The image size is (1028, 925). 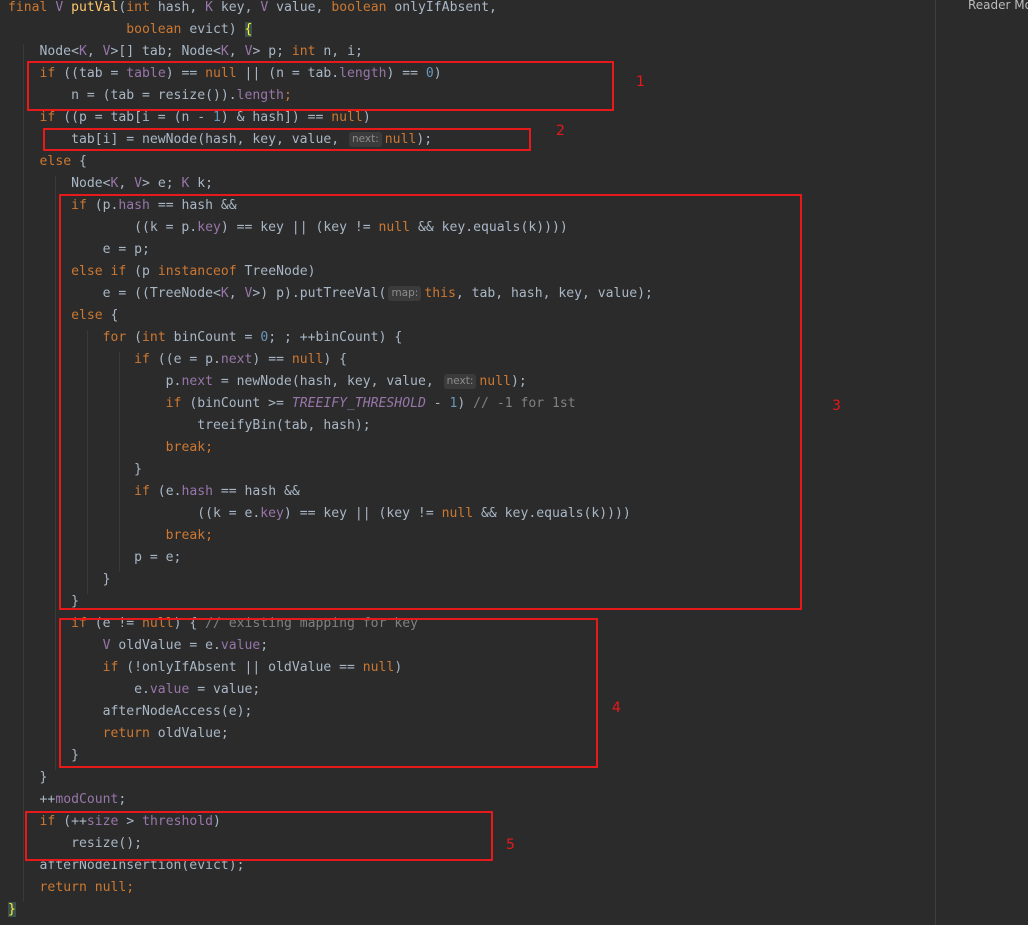 I want to click on code-line: treeifyBin(tab, hash);, so click(x=189, y=426).